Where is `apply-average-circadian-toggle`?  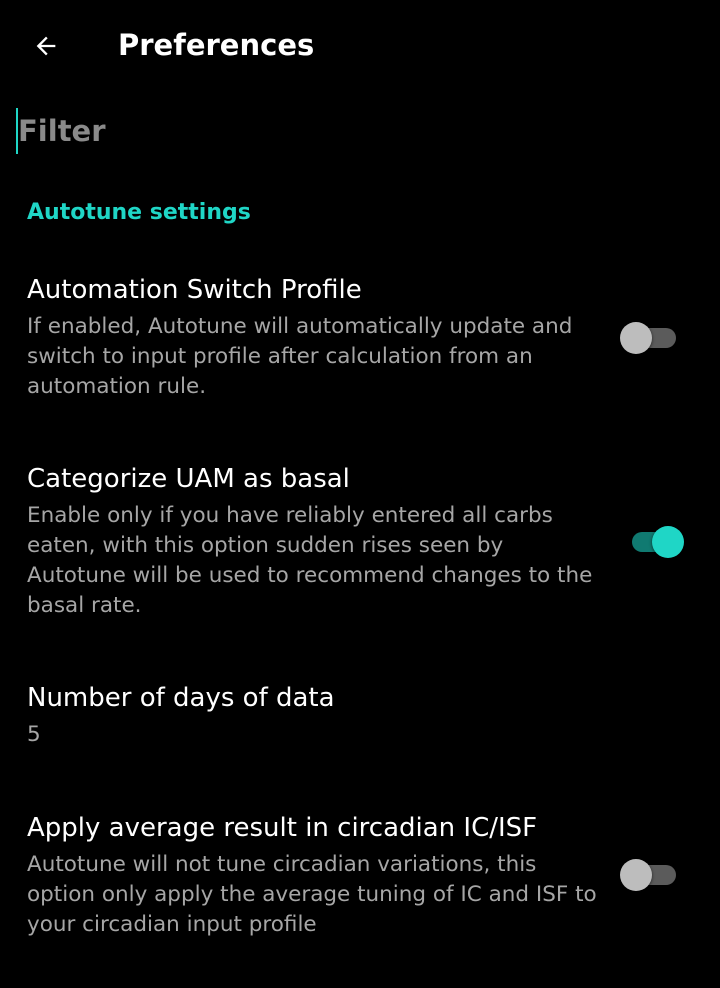
apply-average-circadian-toggle is located at coordinates (650, 875).